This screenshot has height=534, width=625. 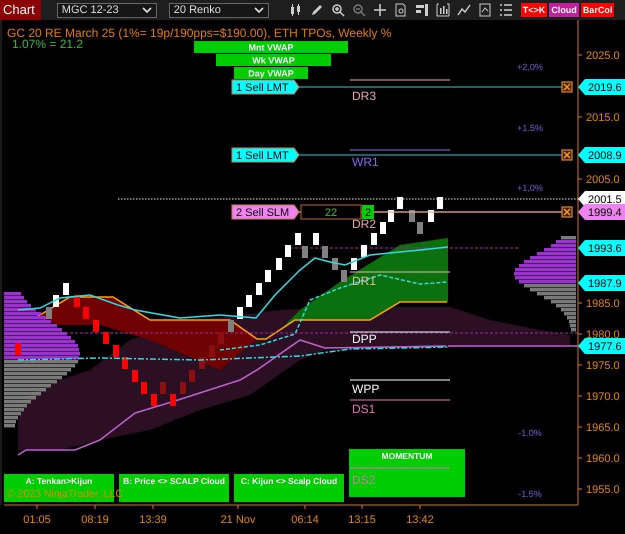 I want to click on pivot-label: DS2, so click(x=364, y=480).